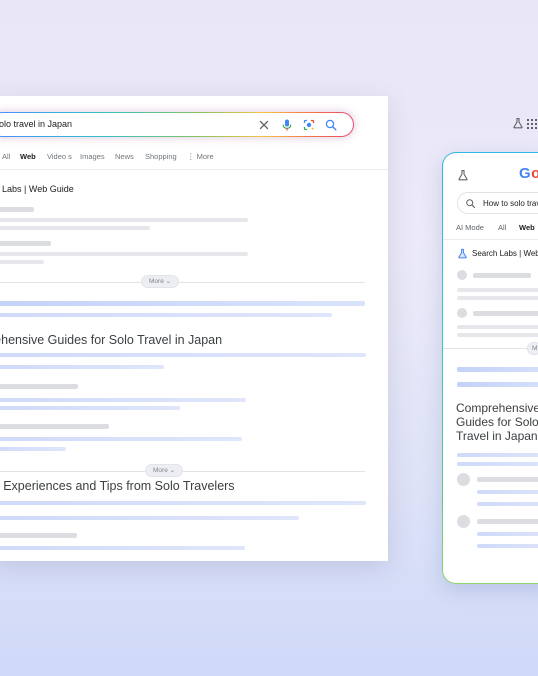 This screenshot has height=676, width=538. Describe the element at coordinates (161, 156) in the screenshot. I see `tab-shopping: Shopping` at that location.